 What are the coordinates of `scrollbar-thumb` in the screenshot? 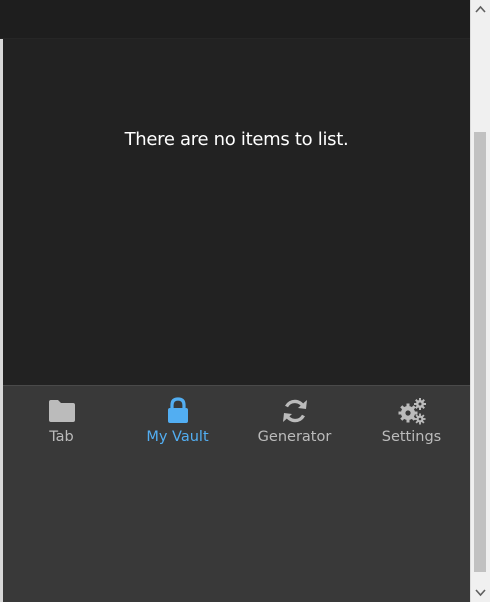 It's located at (480, 352).